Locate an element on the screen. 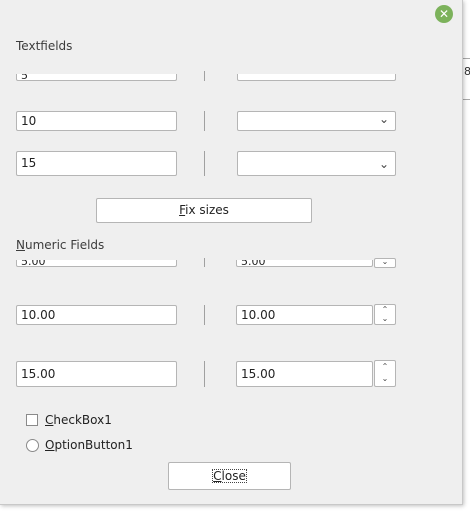  background-document-text: 8 is located at coordinates (467, 71).